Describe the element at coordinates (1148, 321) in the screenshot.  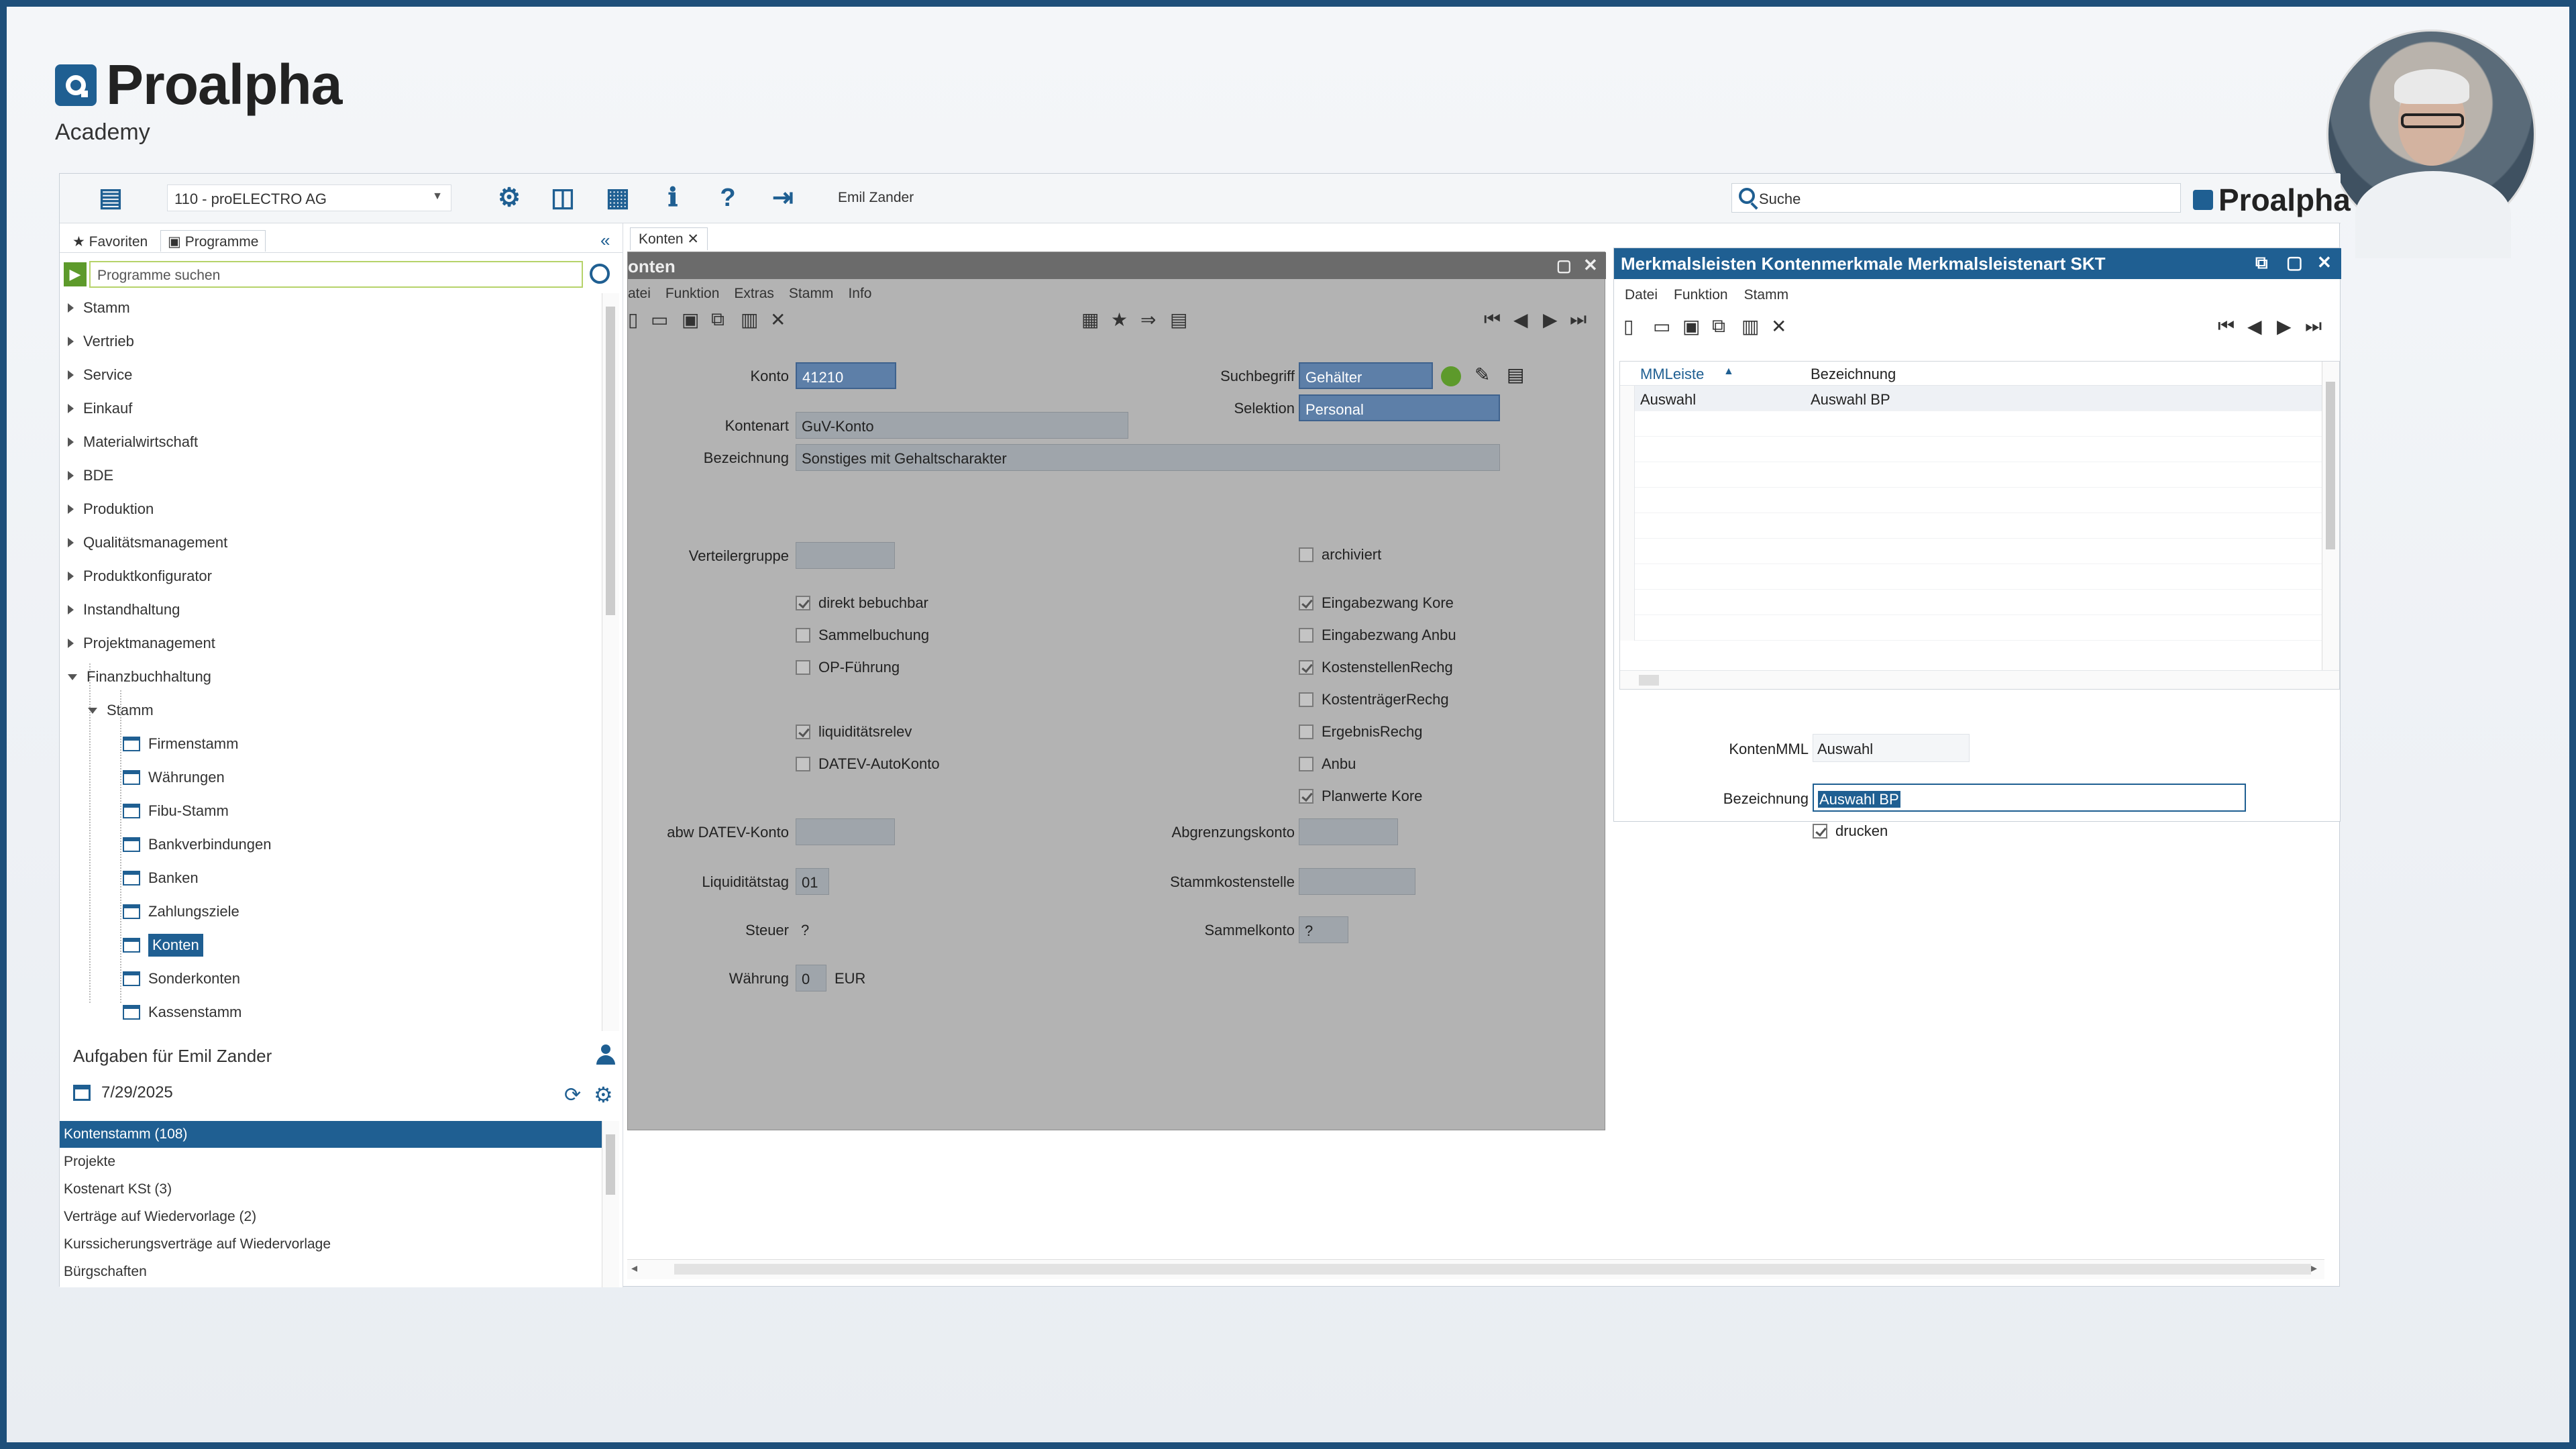
I see `export-icon: ⇒` at that location.